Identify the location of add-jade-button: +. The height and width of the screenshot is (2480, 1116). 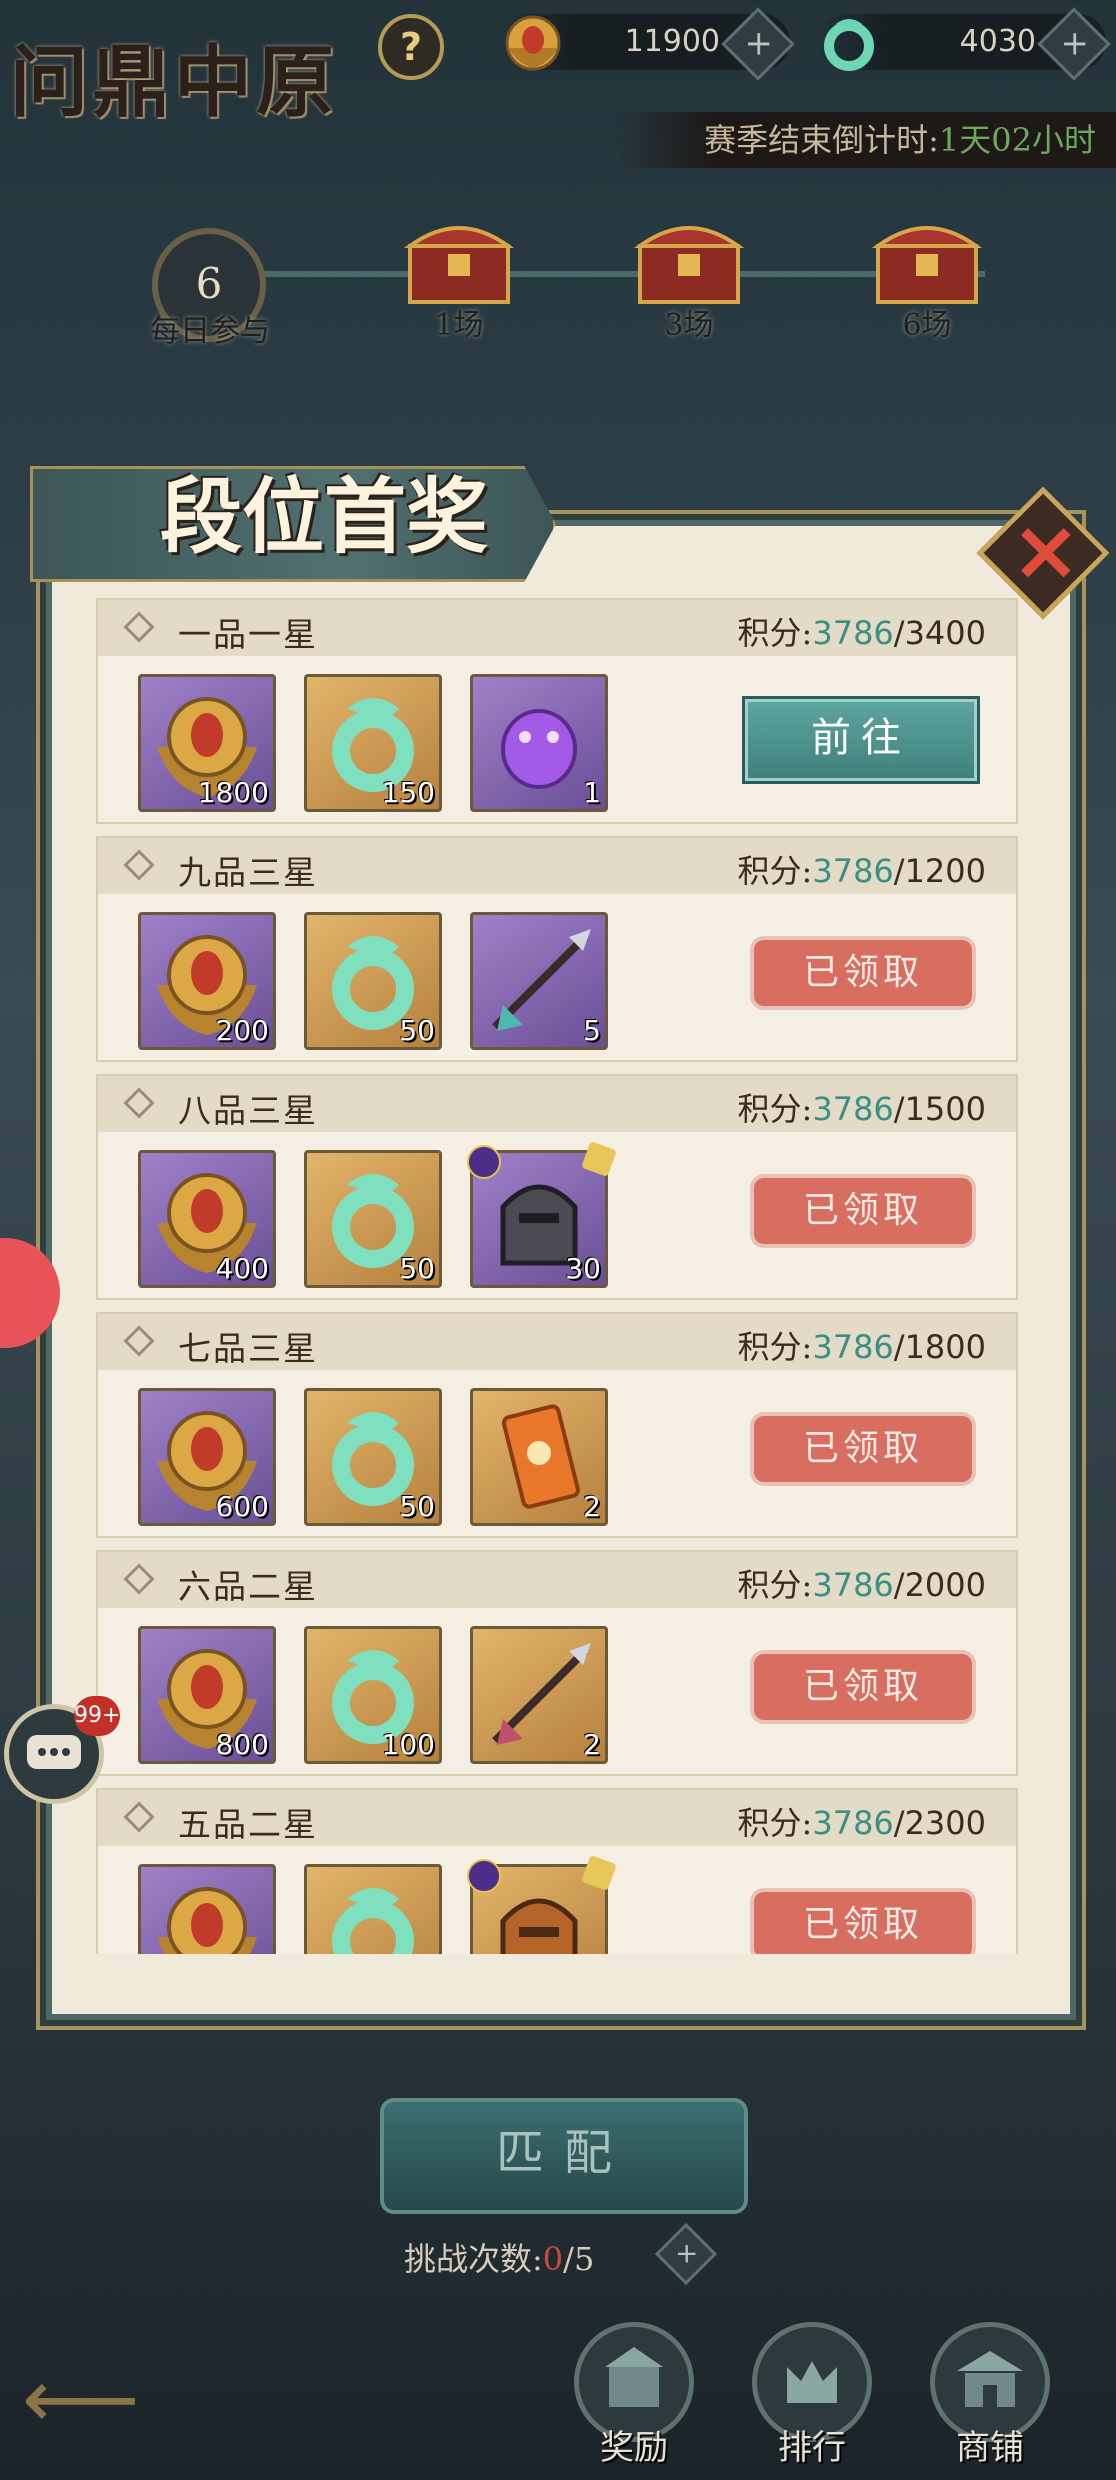
(1074, 44).